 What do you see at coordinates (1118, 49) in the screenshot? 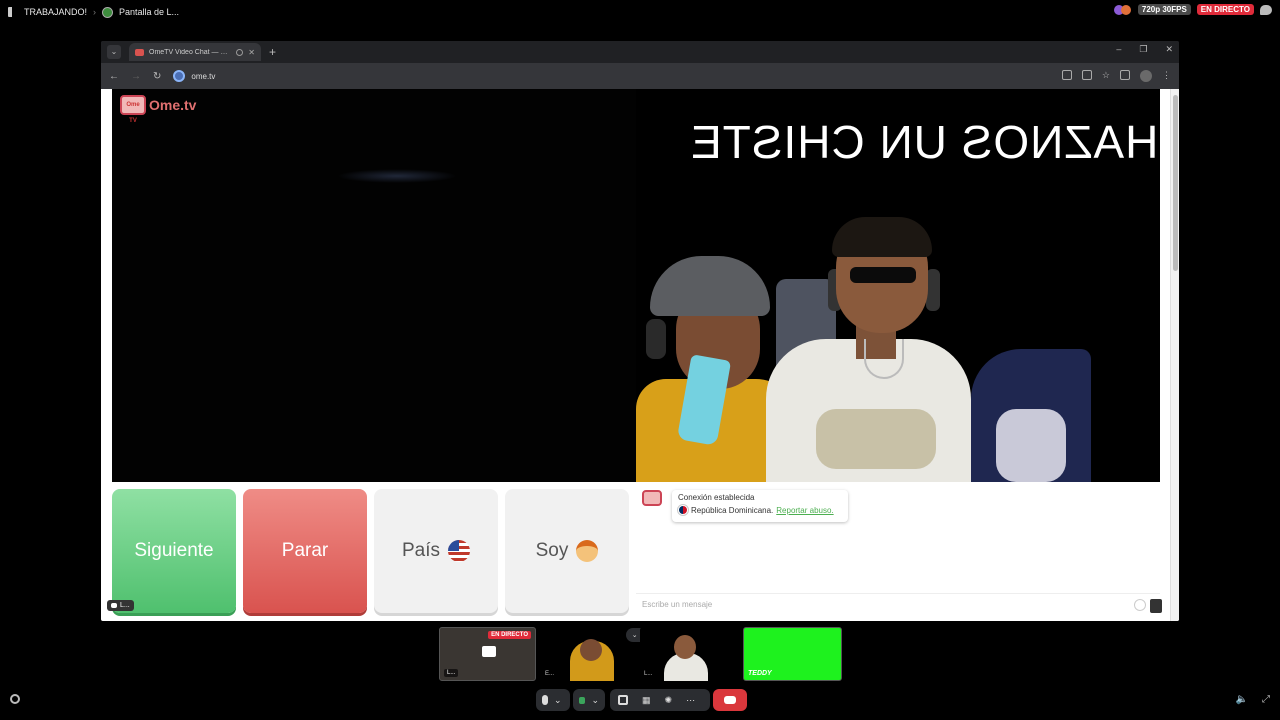
I see `minimize-icon: –` at bounding box center [1118, 49].